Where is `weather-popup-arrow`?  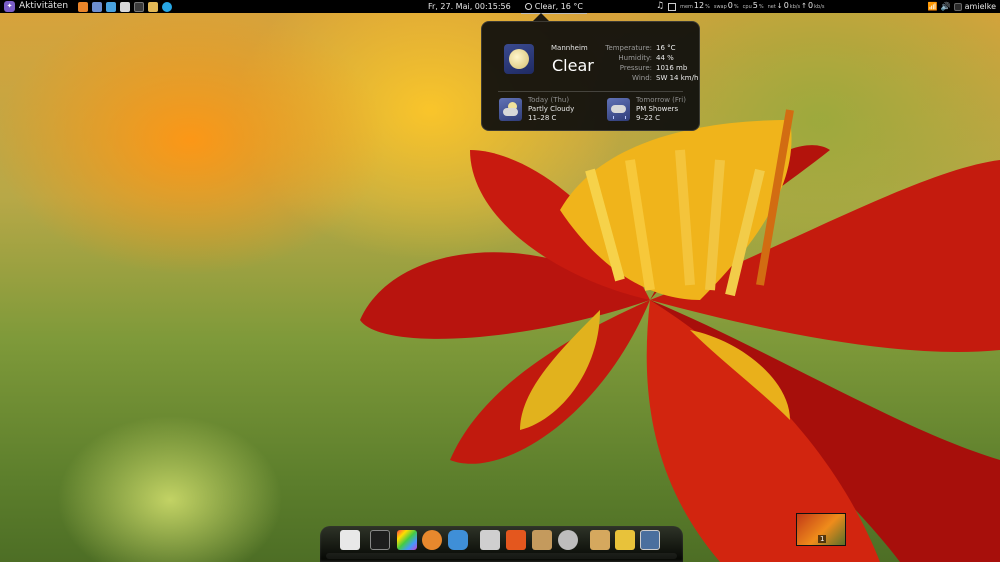
weather-popup-arrow is located at coordinates (541, 17).